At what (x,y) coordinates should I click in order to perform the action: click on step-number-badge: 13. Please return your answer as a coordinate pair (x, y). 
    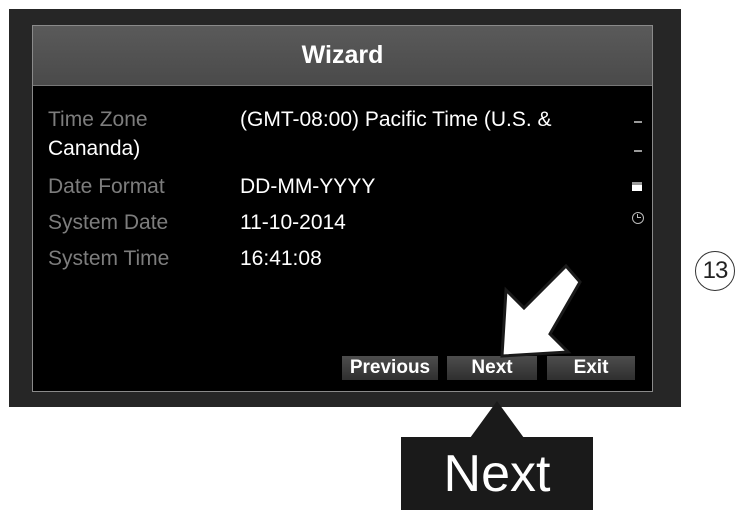
    Looking at the image, I should click on (715, 271).